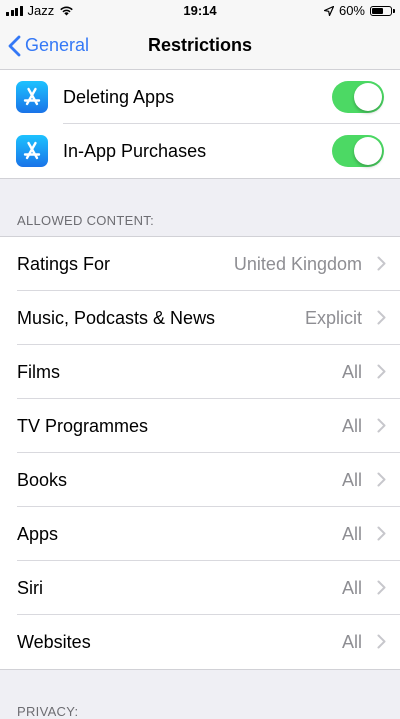  I want to click on toggle-row-in-app-purchases: In-App Purchases, so click(200, 151).